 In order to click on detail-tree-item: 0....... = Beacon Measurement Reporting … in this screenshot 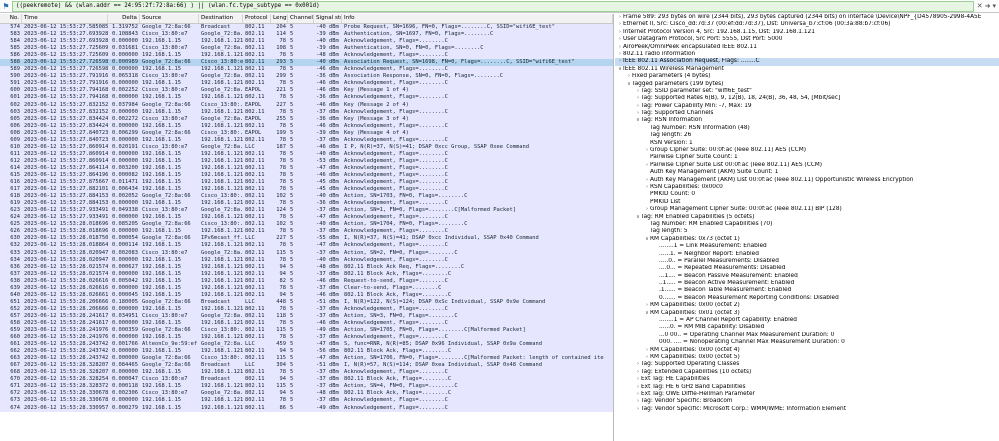, I will do `click(807, 298)`.